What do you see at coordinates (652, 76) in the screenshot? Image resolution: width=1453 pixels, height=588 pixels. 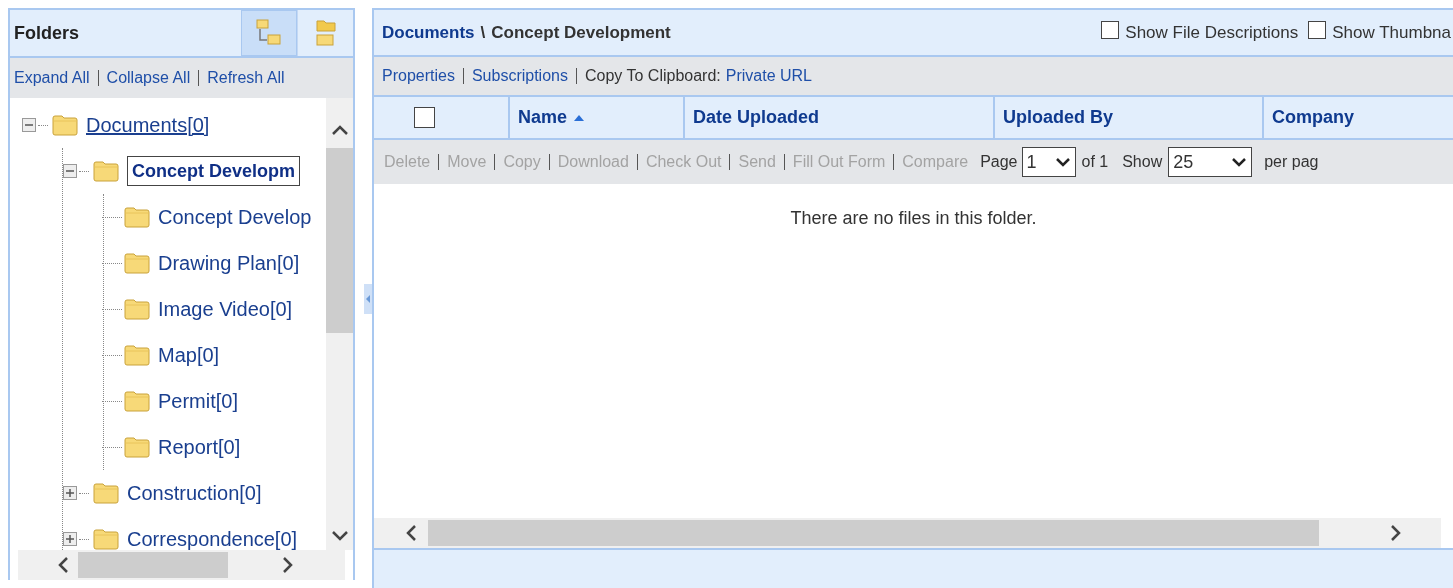 I see `toolbar-label: Copy To Clipboard:` at bounding box center [652, 76].